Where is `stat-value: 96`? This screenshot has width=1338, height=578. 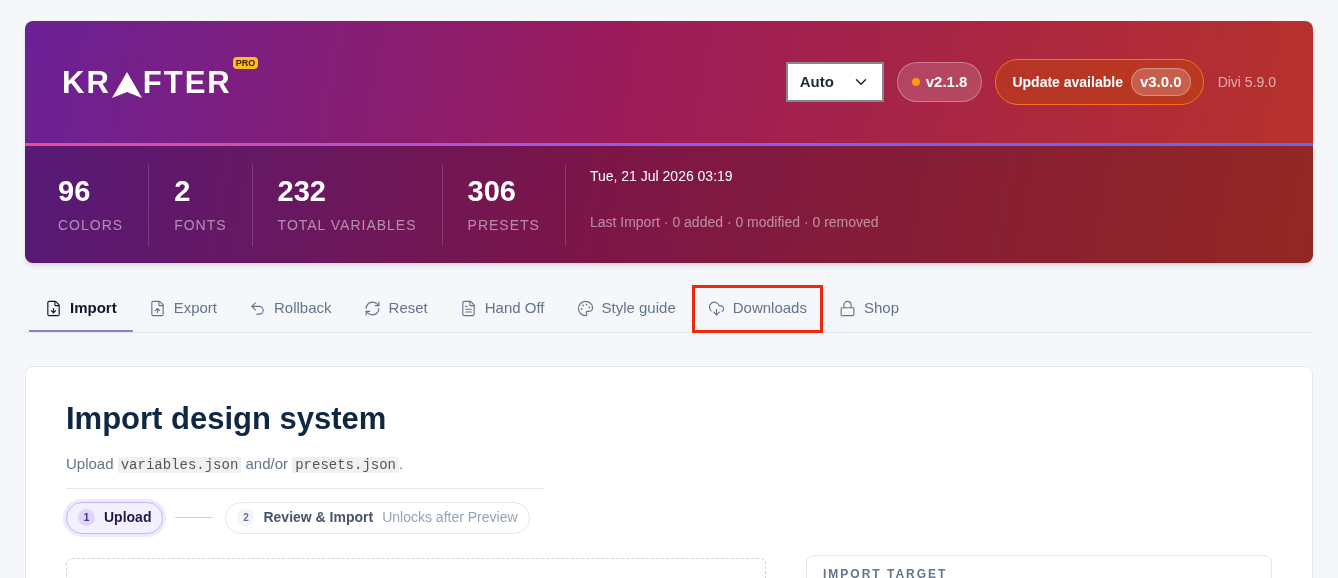 stat-value: 96 is located at coordinates (75, 191).